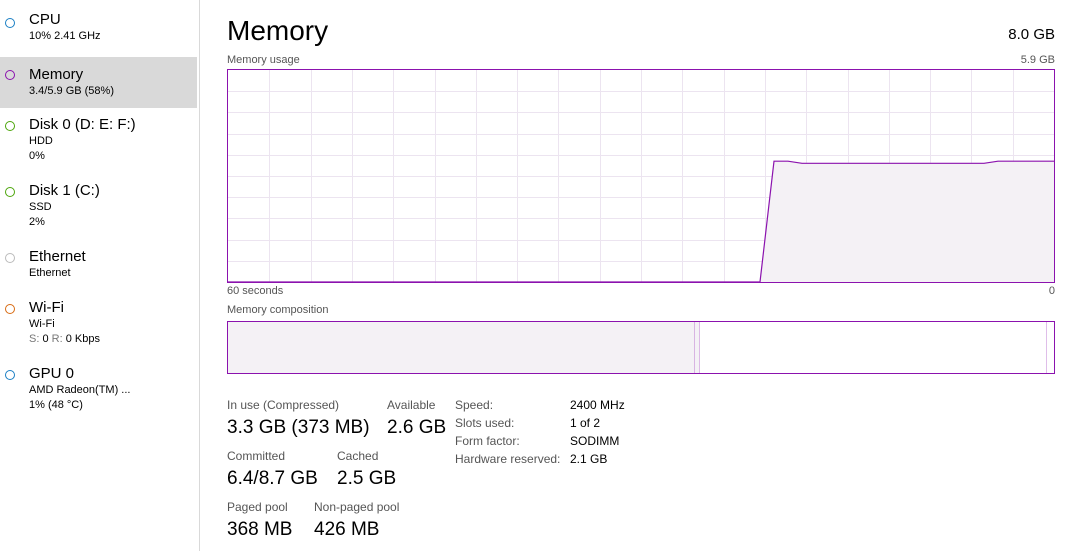  I want to click on usage-graph-max: 5.9 GB, so click(1037, 60).